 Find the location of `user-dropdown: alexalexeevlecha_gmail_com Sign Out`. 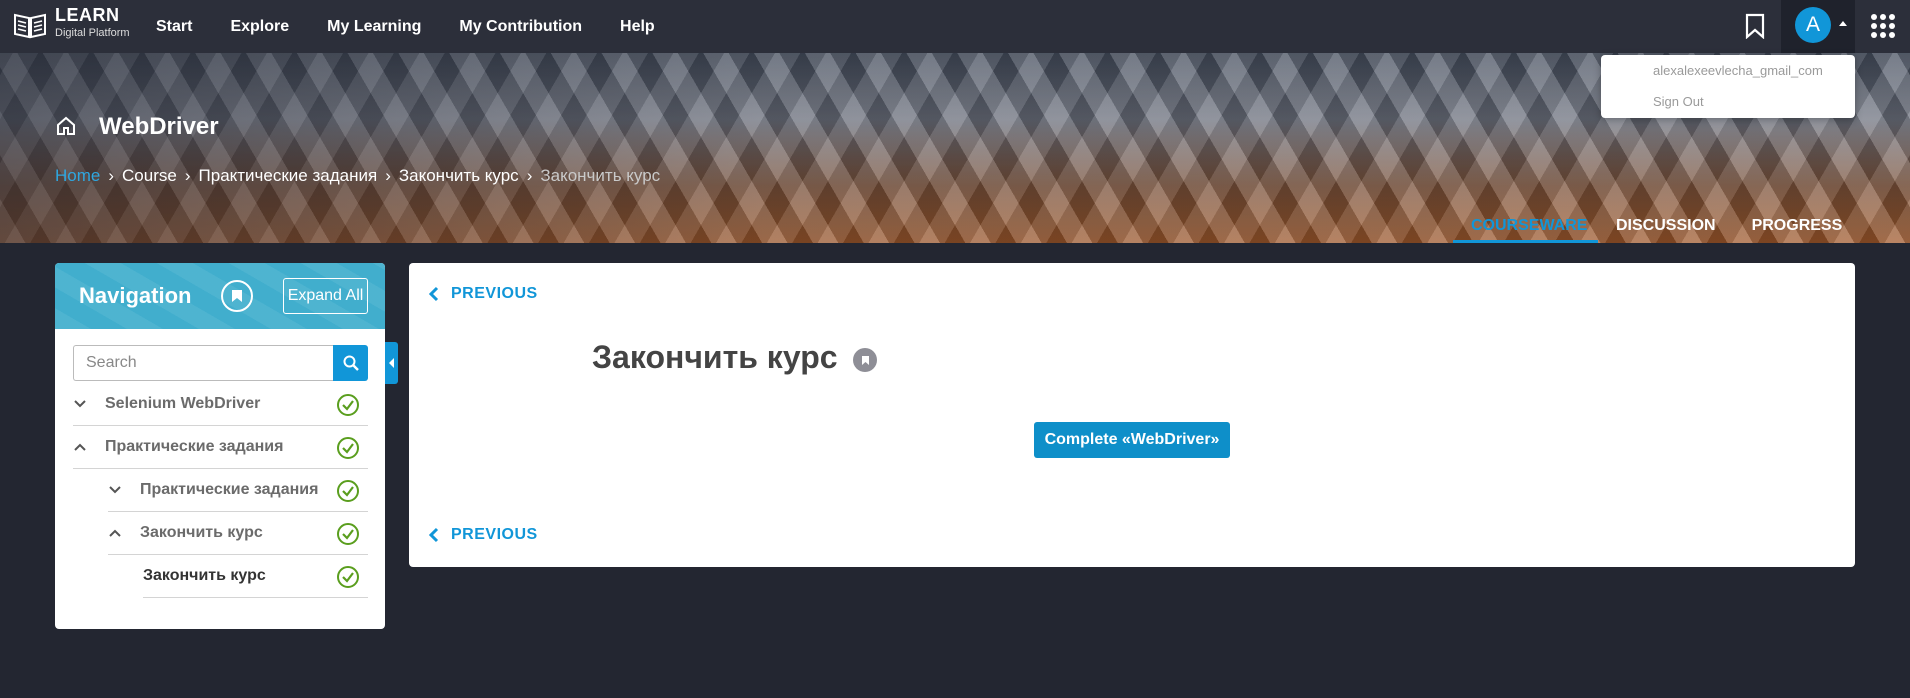

user-dropdown: alexalexeevlecha_gmail_com Sign Out is located at coordinates (1728, 86).